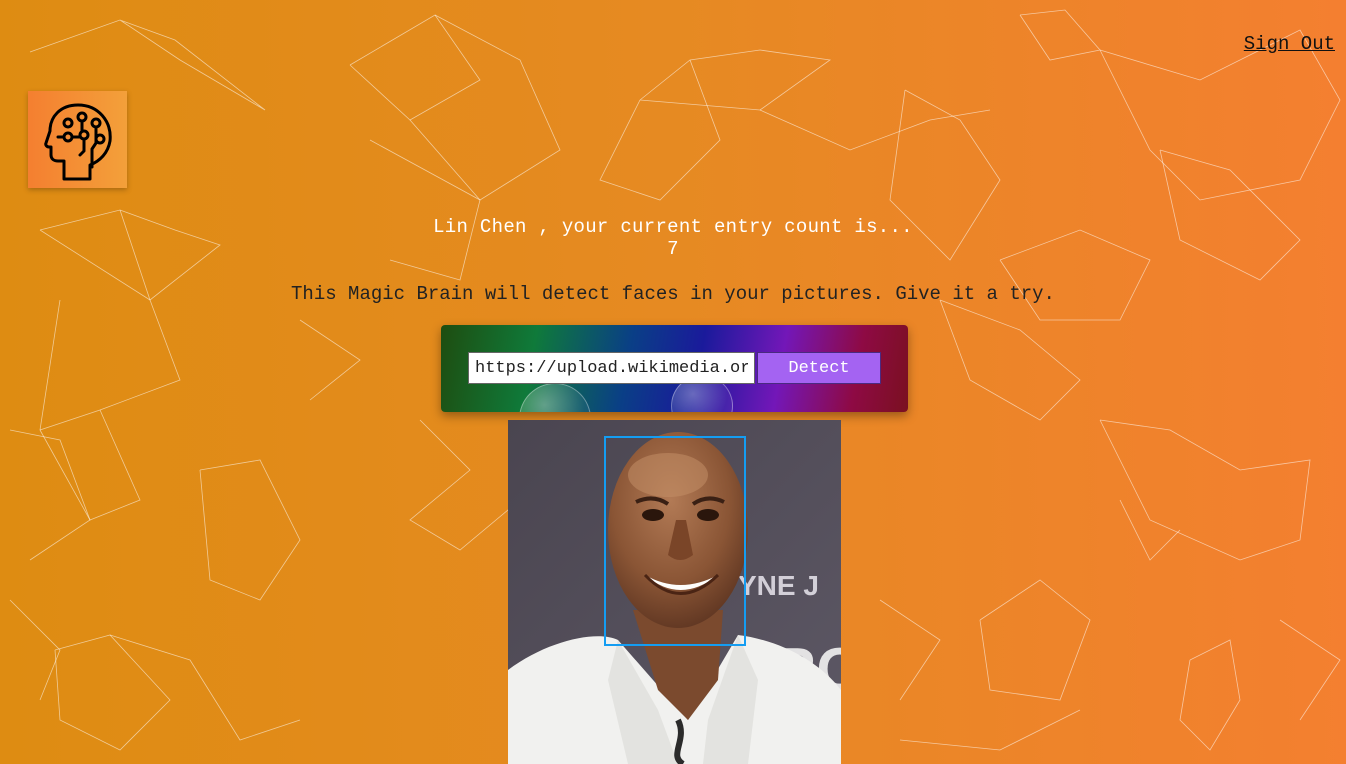  What do you see at coordinates (555, 397) in the screenshot?
I see `decorative-bubble` at bounding box center [555, 397].